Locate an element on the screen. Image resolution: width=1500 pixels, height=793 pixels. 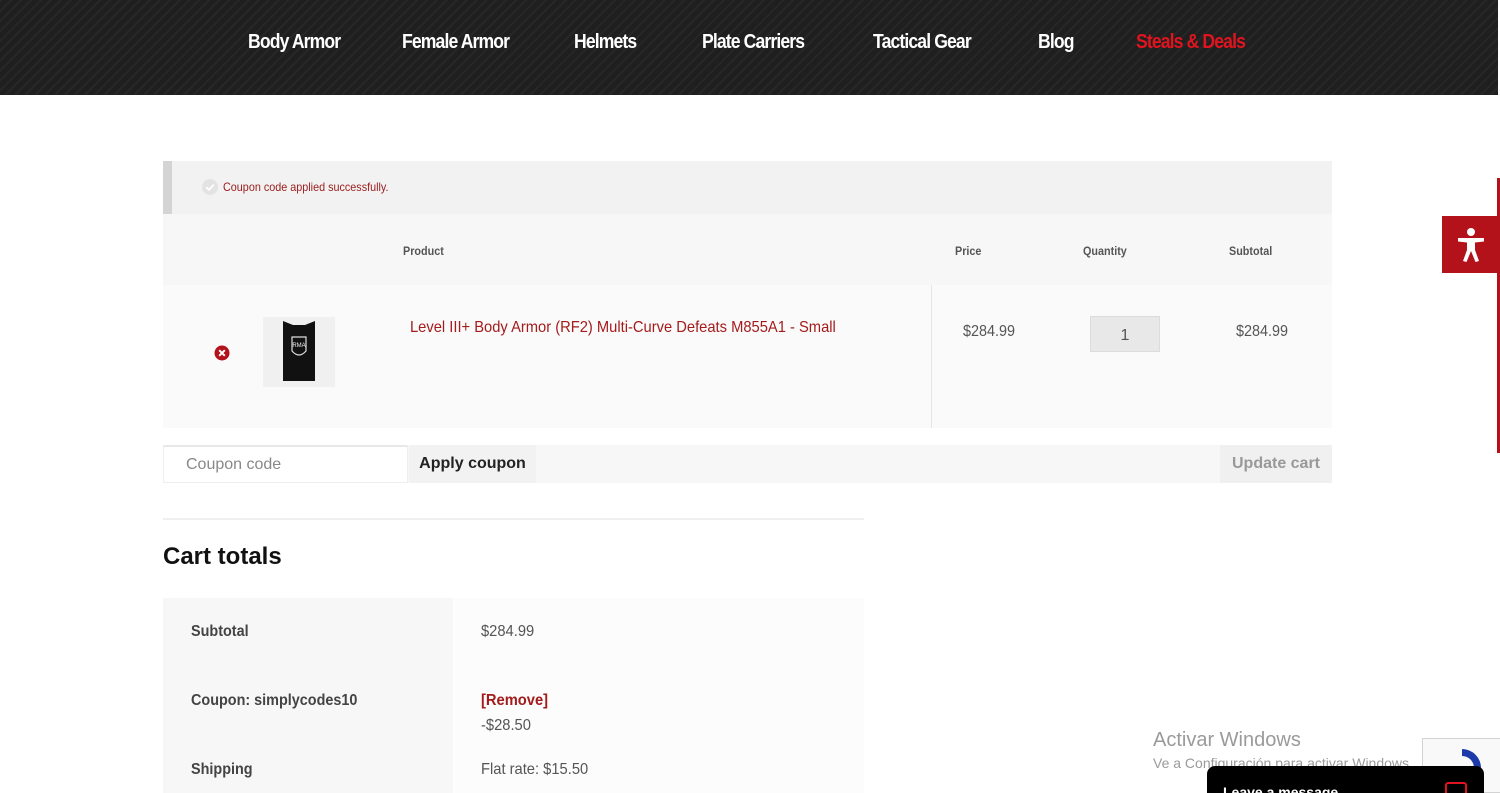
remove-item-icon is located at coordinates (222, 353).